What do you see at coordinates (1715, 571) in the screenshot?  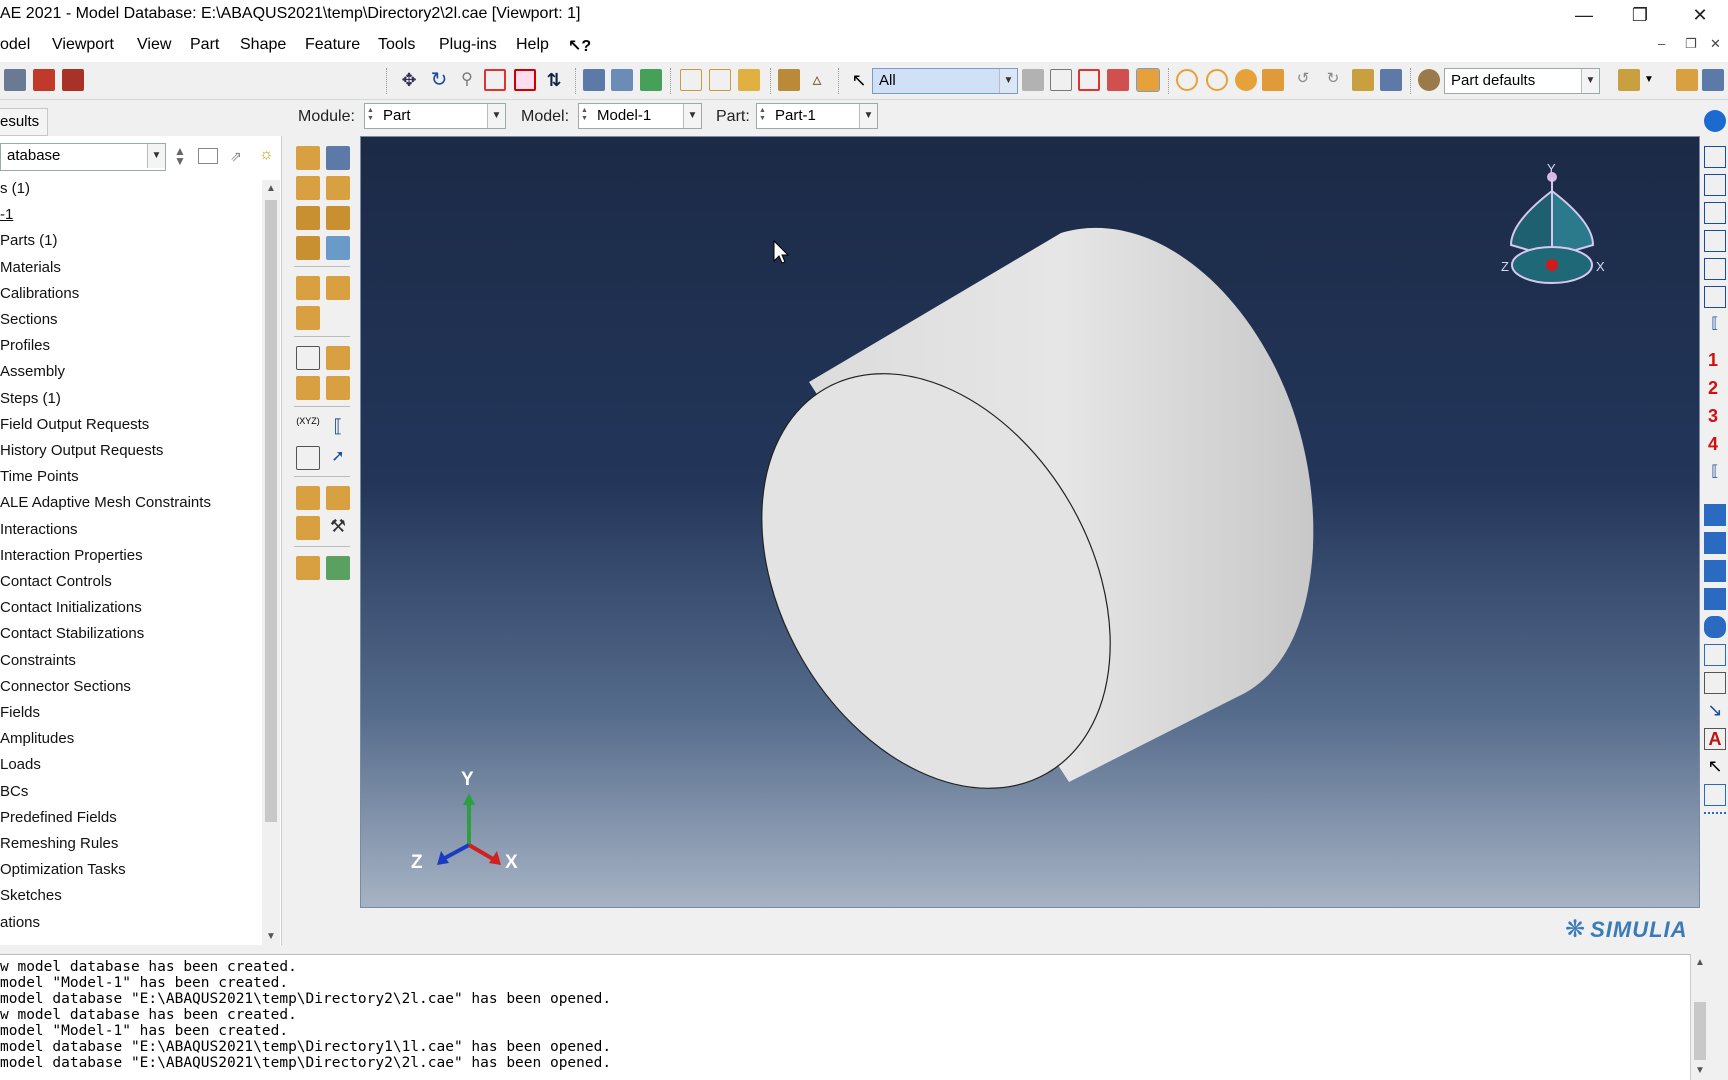 I see `viewport-horizontal-icon` at bounding box center [1715, 571].